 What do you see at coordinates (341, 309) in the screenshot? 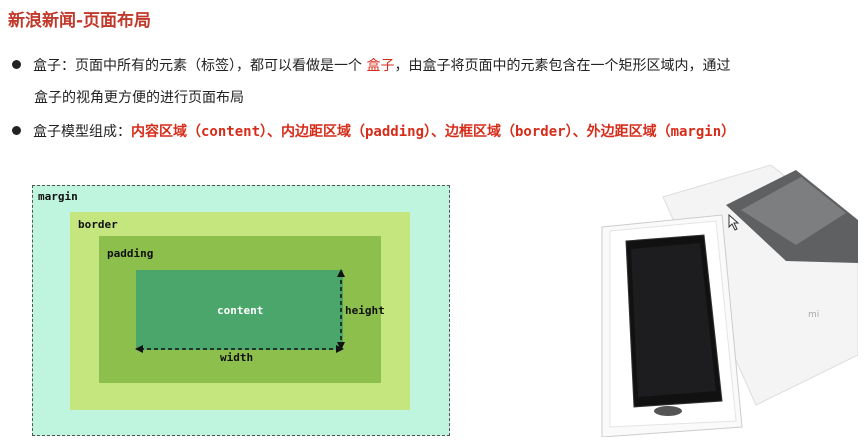
I see `height-arrow-icon` at bounding box center [341, 309].